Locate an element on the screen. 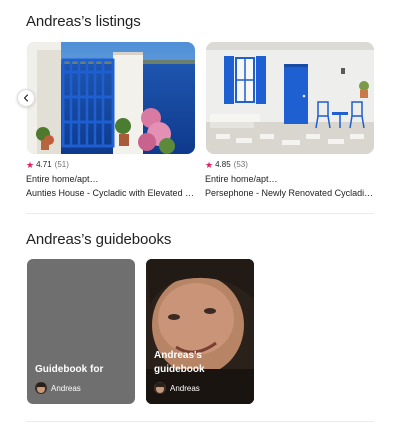  chevron-left-icon is located at coordinates (26, 98).